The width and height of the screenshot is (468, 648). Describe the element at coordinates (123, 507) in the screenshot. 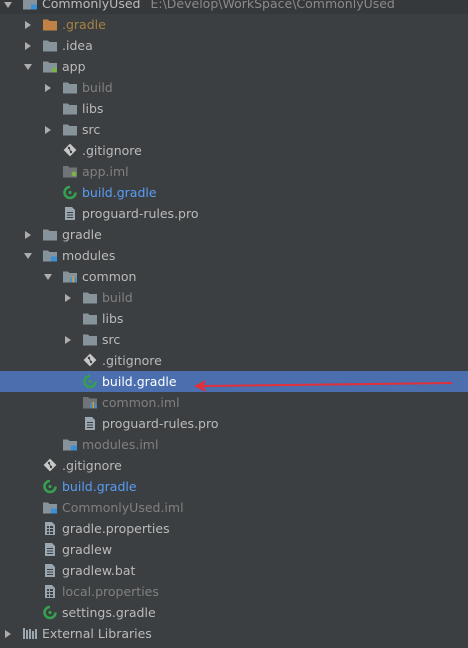

I see `tree-label: CommonlyUsed.iml` at that location.